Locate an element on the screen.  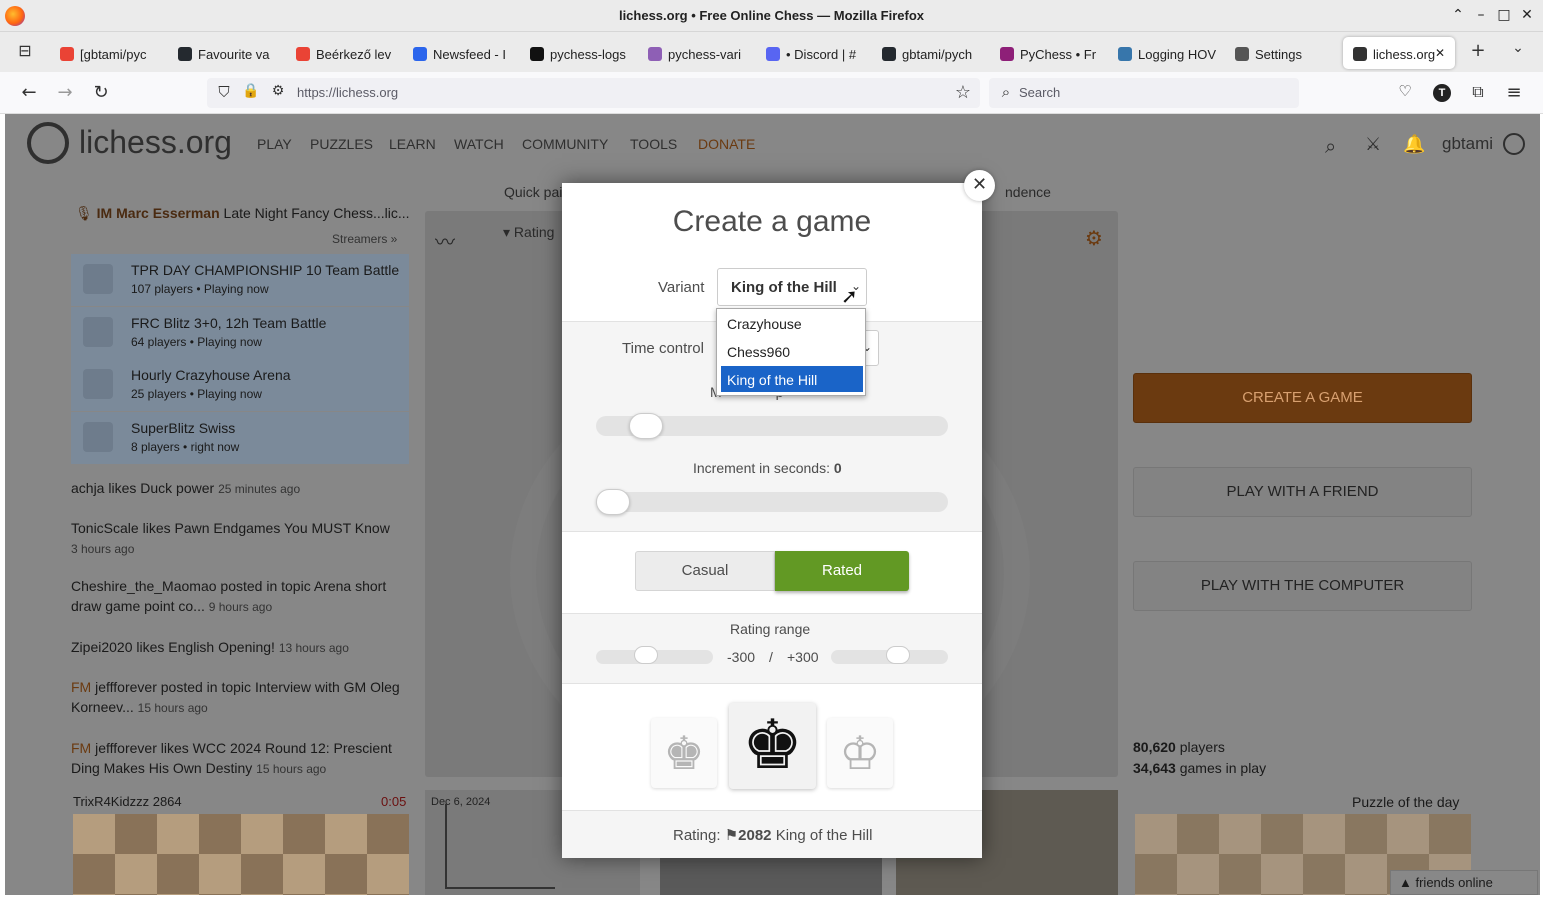
site-search-icon: ⌕ is located at coordinates (1330, 146).